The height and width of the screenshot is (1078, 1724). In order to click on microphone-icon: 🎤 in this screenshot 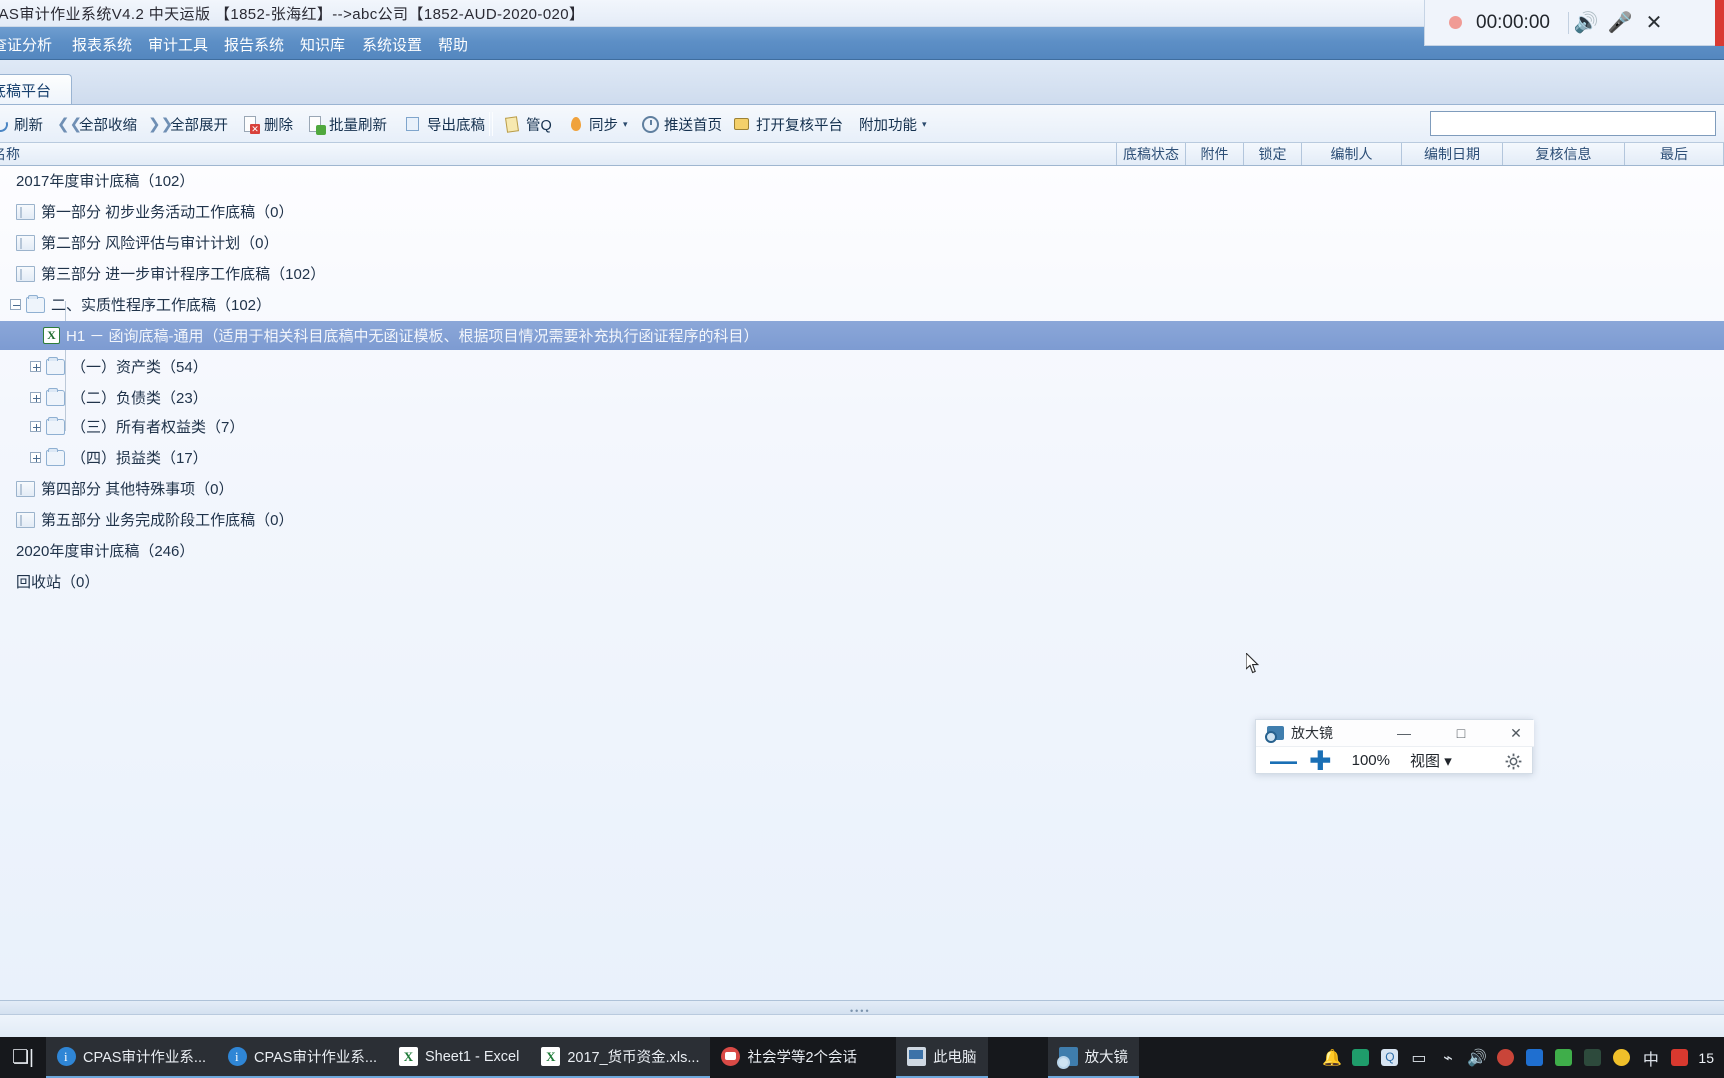, I will do `click(1620, 22)`.